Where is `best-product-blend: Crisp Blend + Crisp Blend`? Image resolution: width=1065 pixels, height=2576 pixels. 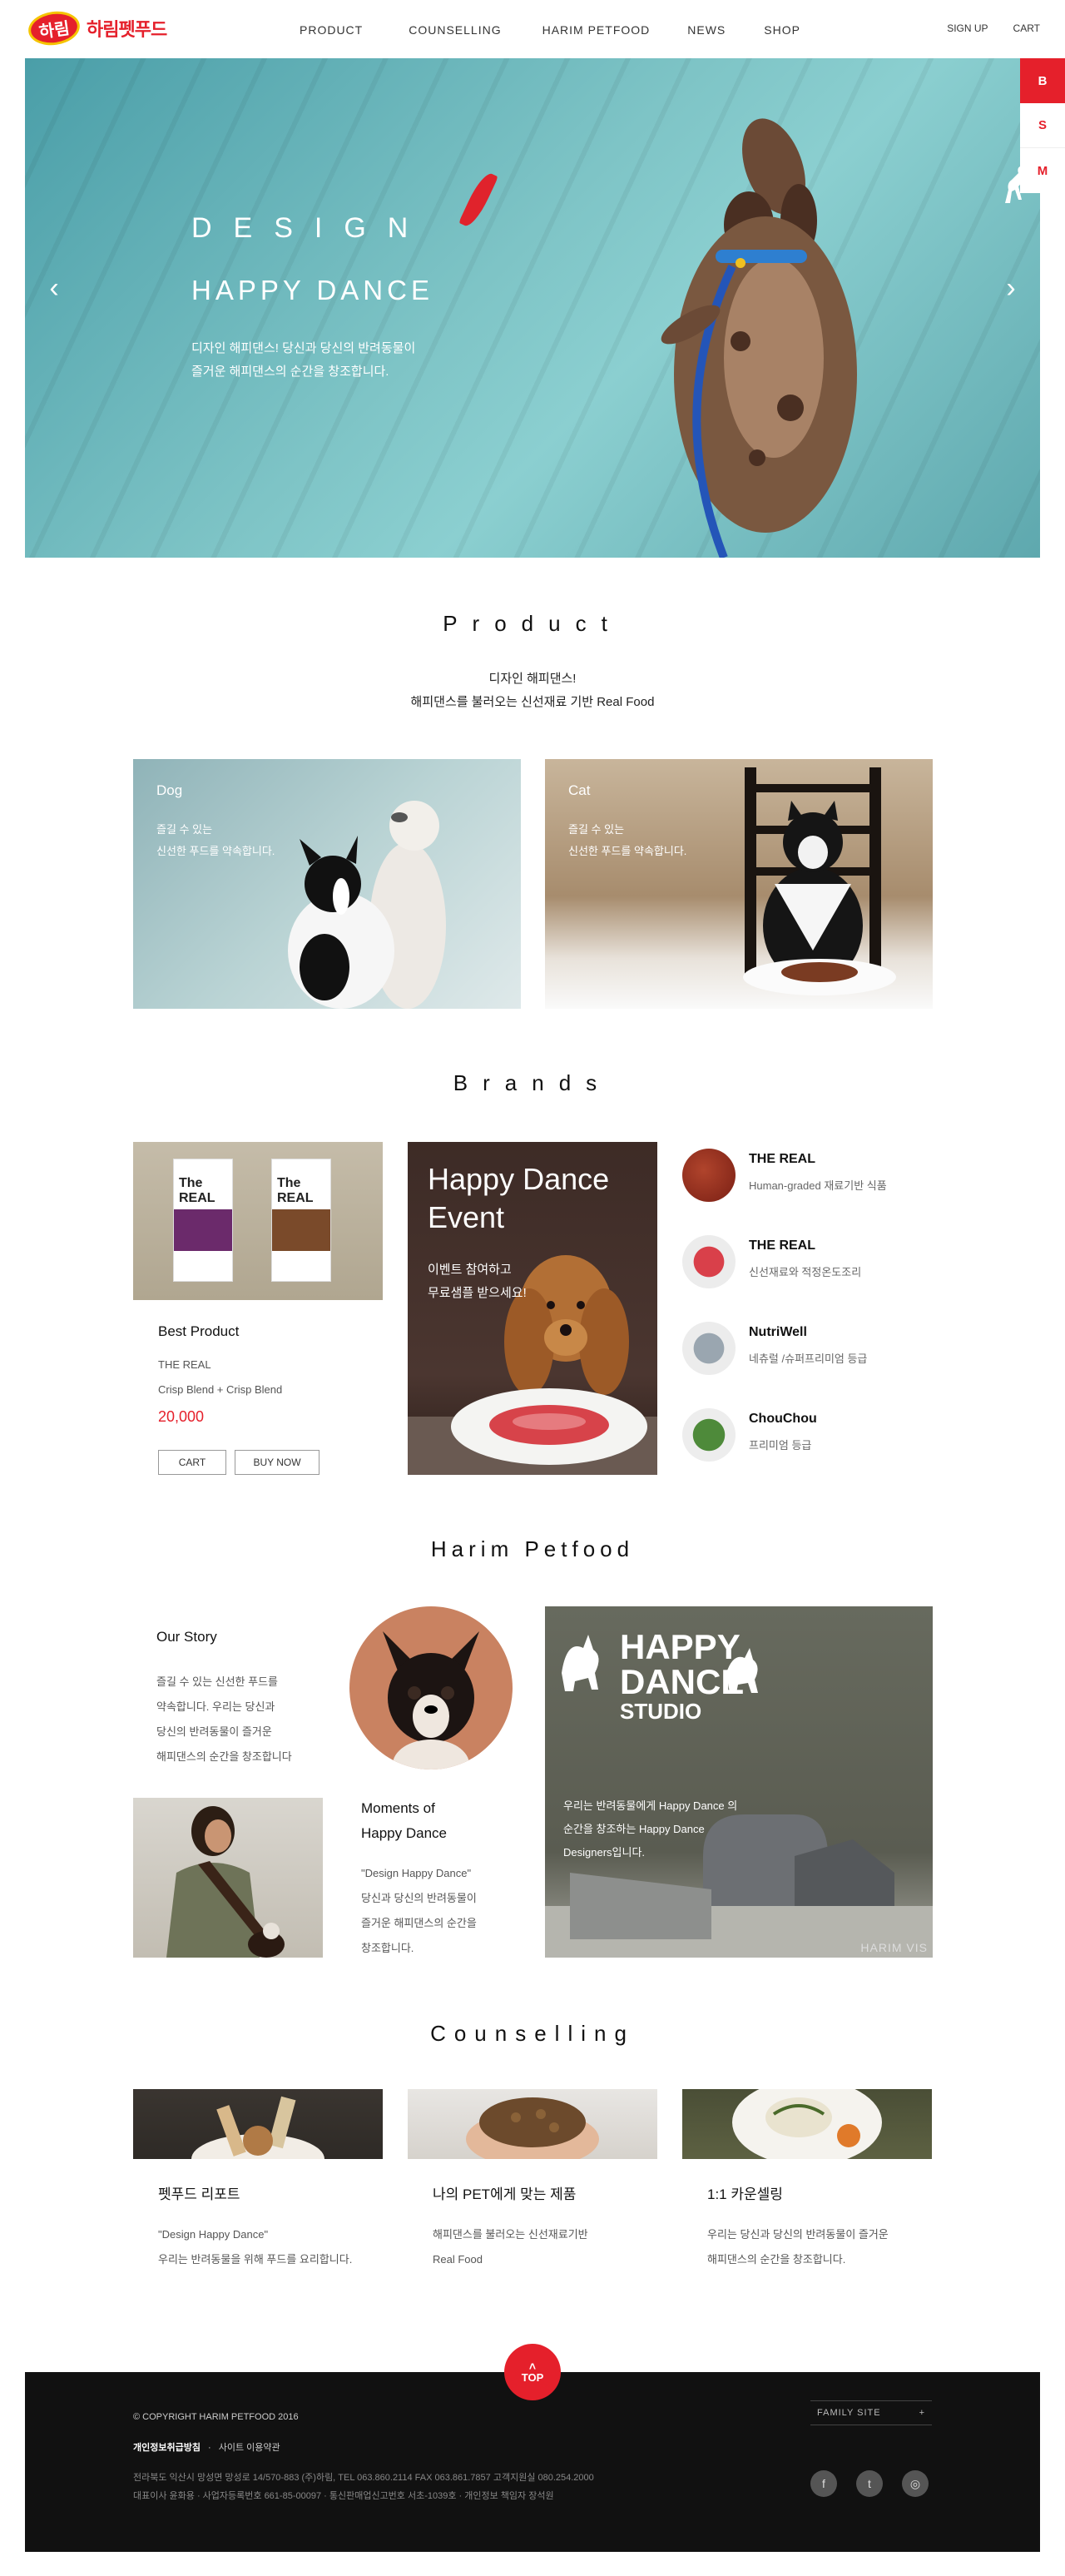
best-product-blend: Crisp Blend + Crisp Blend is located at coordinates (220, 1389).